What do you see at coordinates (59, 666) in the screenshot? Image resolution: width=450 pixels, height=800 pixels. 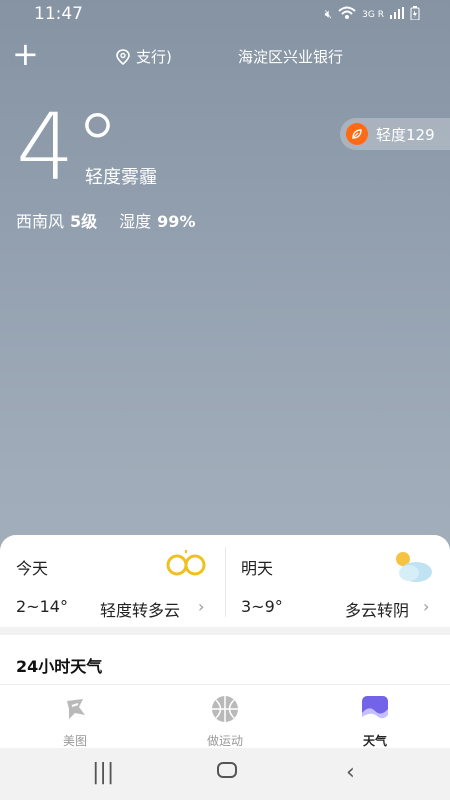 I see `section-24h-title: 24小时天气` at bounding box center [59, 666].